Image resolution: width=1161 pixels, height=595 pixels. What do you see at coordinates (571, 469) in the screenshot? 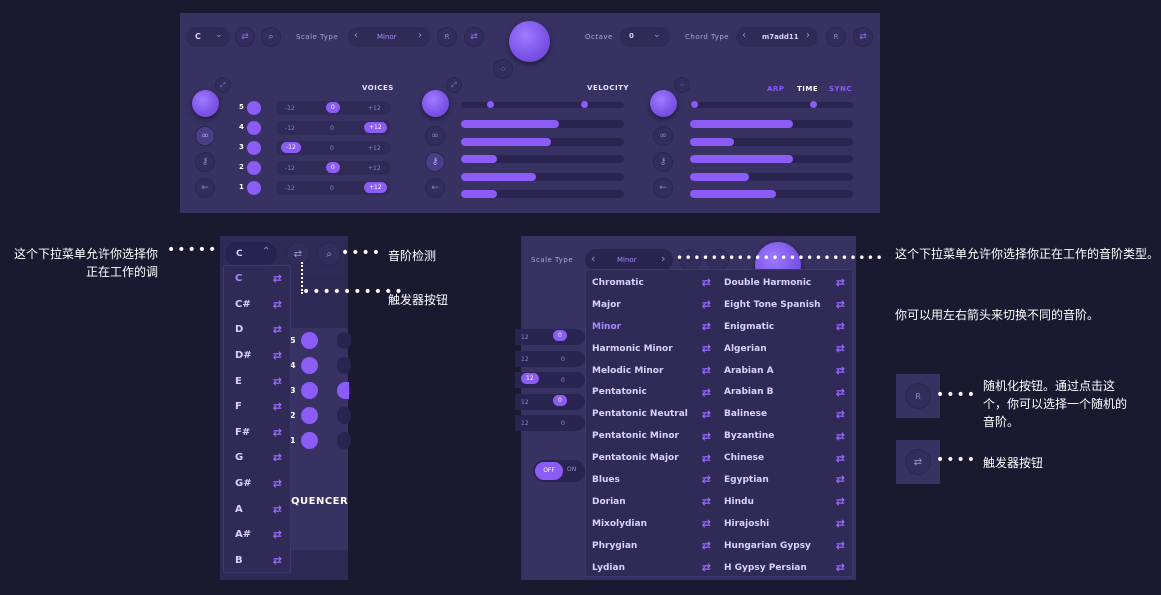
I see `toggle-on: ON` at bounding box center [571, 469].